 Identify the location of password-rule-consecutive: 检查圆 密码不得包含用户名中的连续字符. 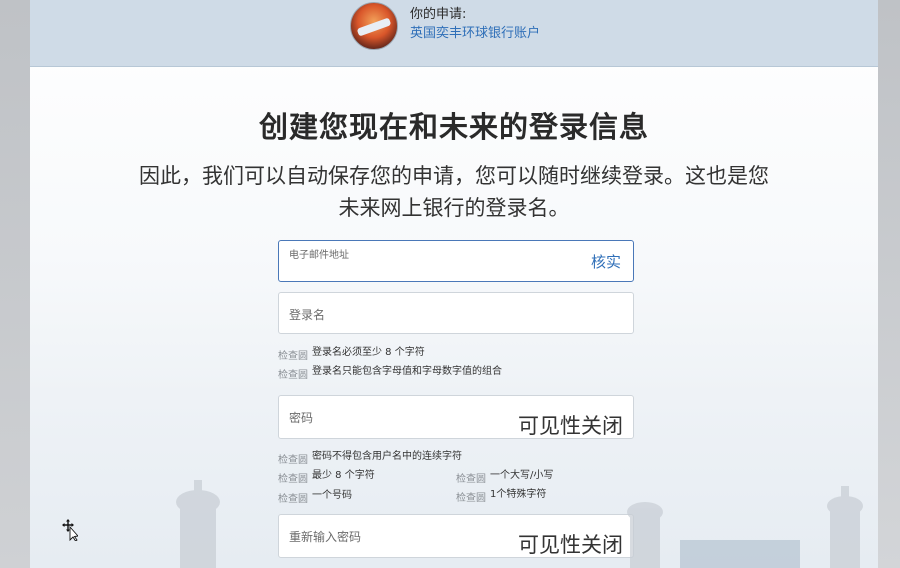
(370, 458).